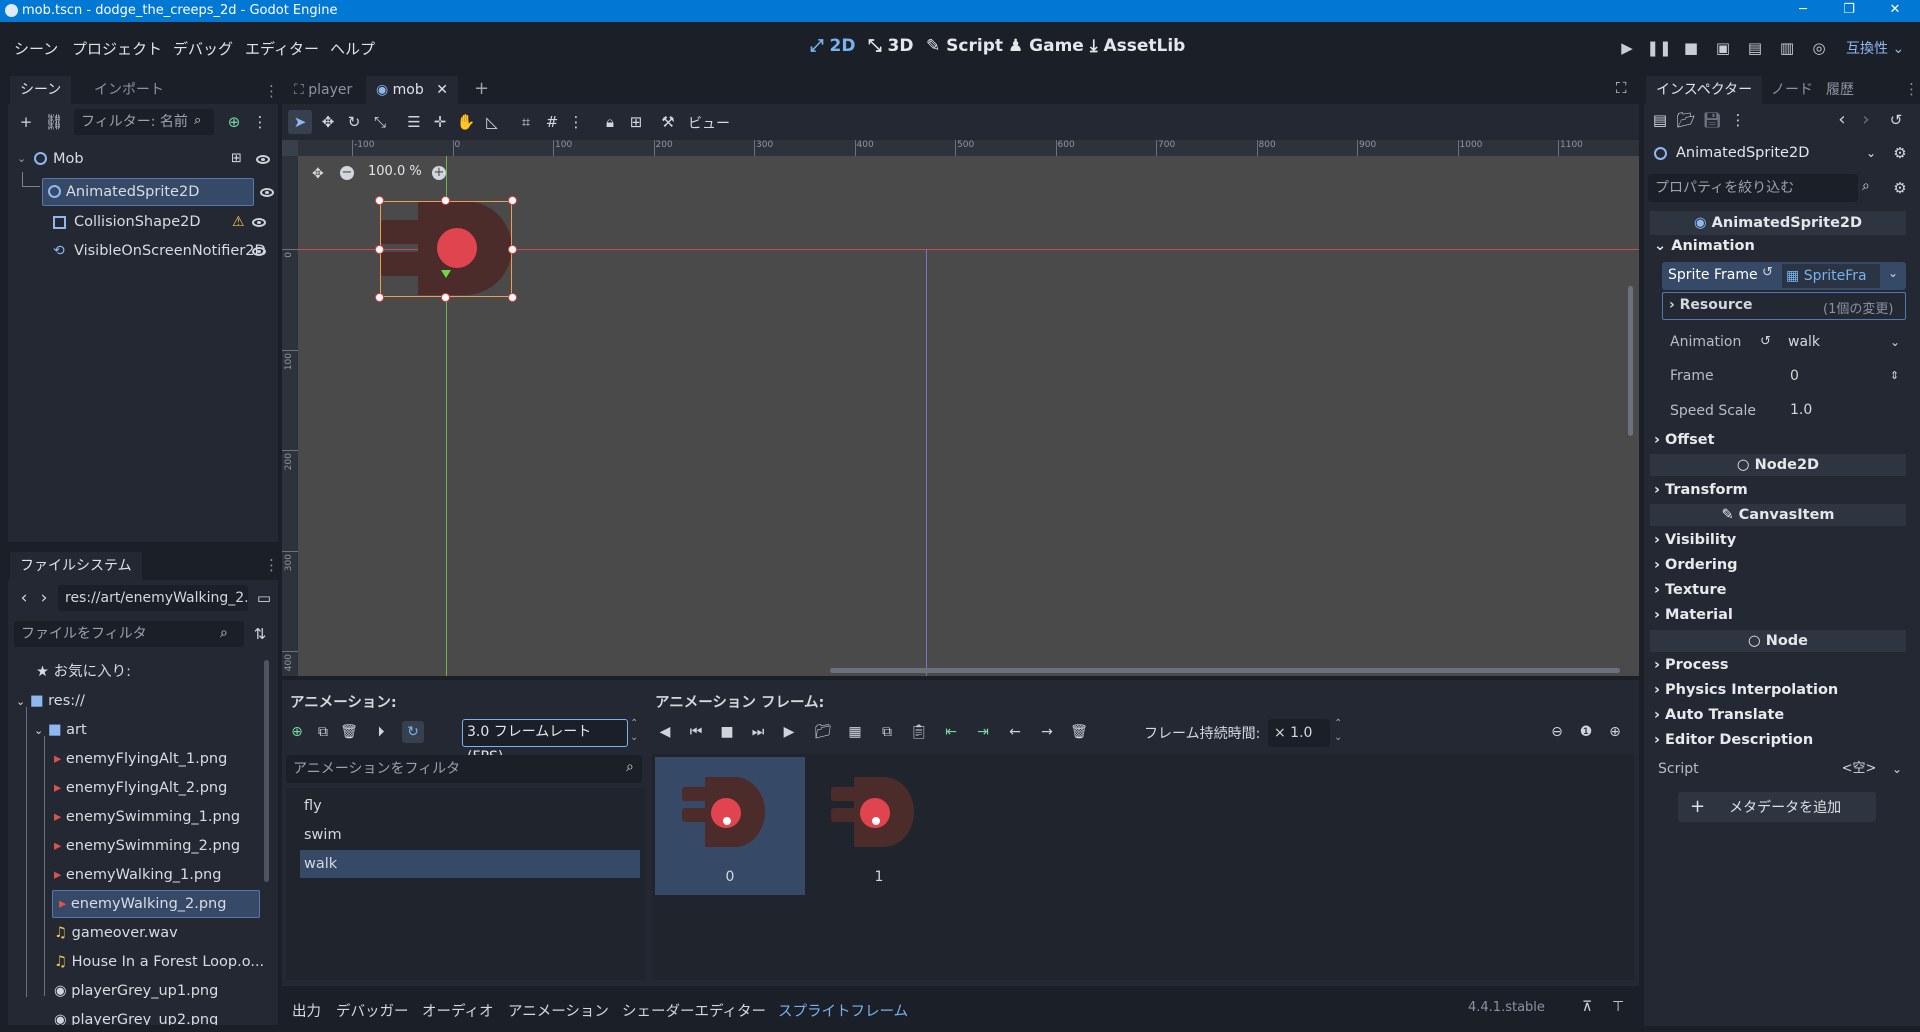 This screenshot has width=1920, height=1032. Describe the element at coordinates (1712, 120) in the screenshot. I see `save-resource-icon: 💾︎` at that location.